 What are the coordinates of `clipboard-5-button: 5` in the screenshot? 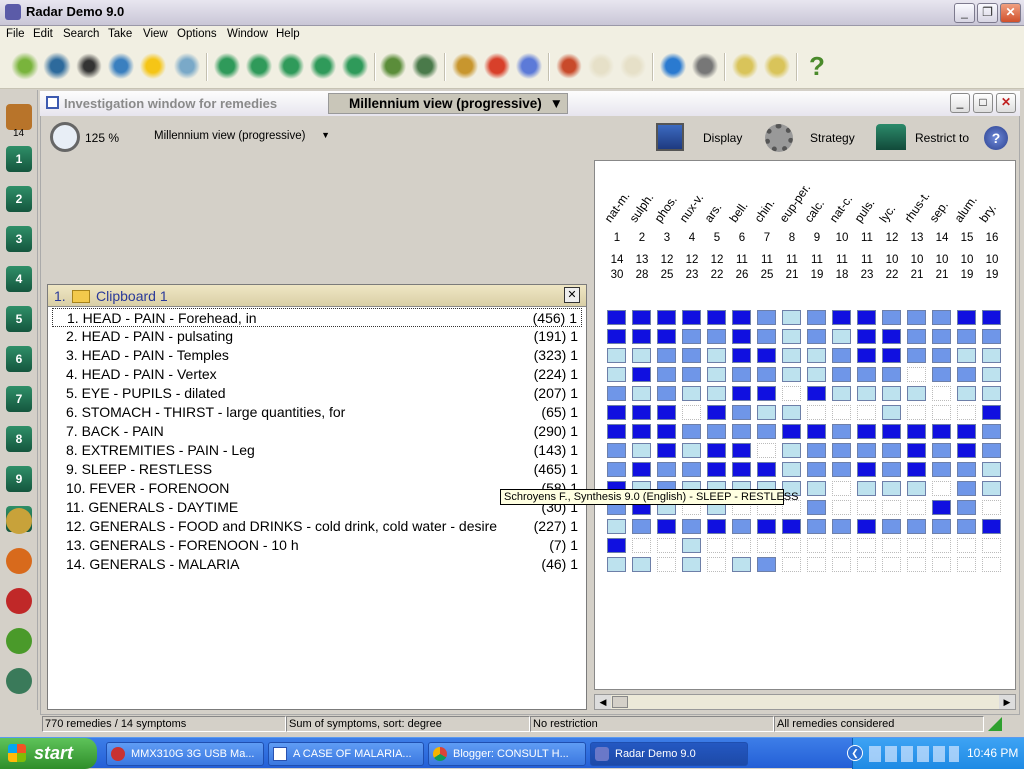 It's located at (19, 319).